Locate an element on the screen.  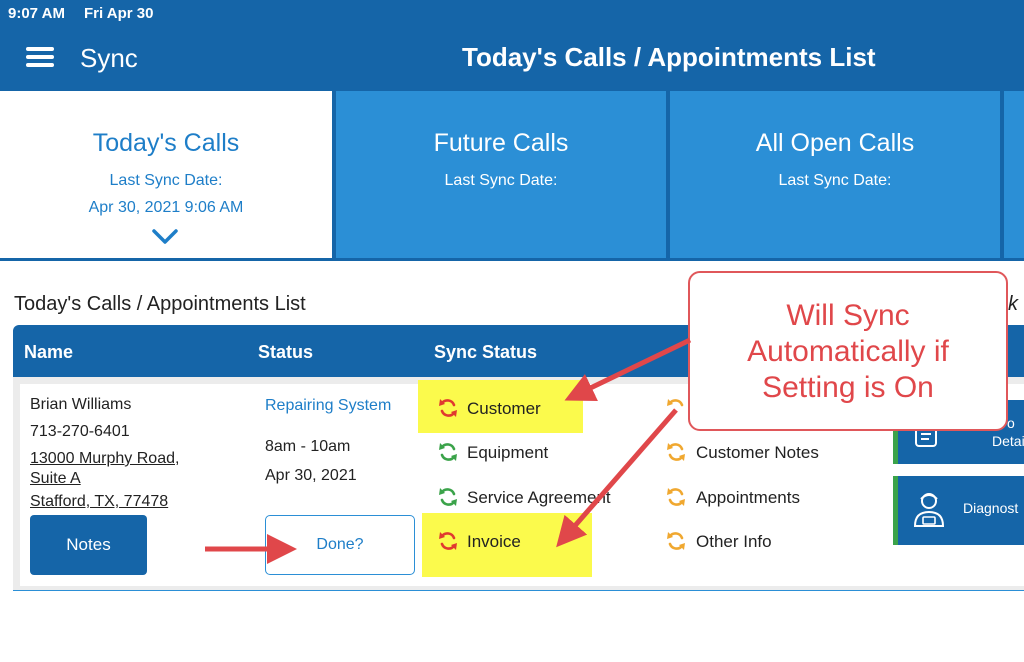
tab-title: Today's Calls is located at coordinates (166, 143).